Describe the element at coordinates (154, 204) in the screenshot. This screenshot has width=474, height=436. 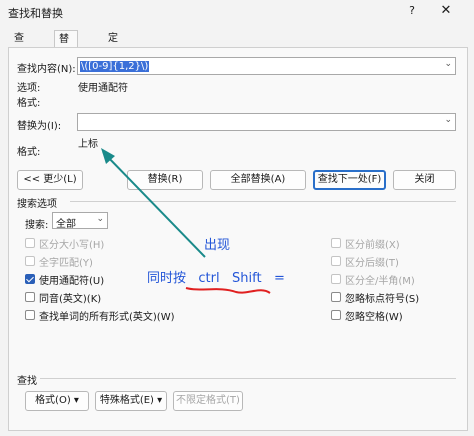
I see `annotation-arrow` at that location.